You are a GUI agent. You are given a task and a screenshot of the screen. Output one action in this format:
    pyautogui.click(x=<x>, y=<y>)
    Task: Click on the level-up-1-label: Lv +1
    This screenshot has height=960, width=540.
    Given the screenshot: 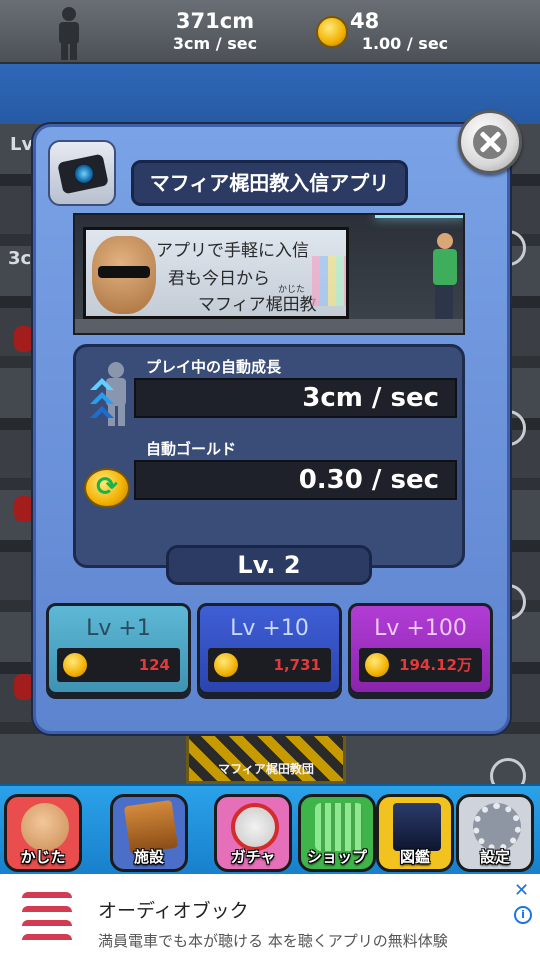 What is the action you would take?
    pyautogui.click(x=118, y=628)
    